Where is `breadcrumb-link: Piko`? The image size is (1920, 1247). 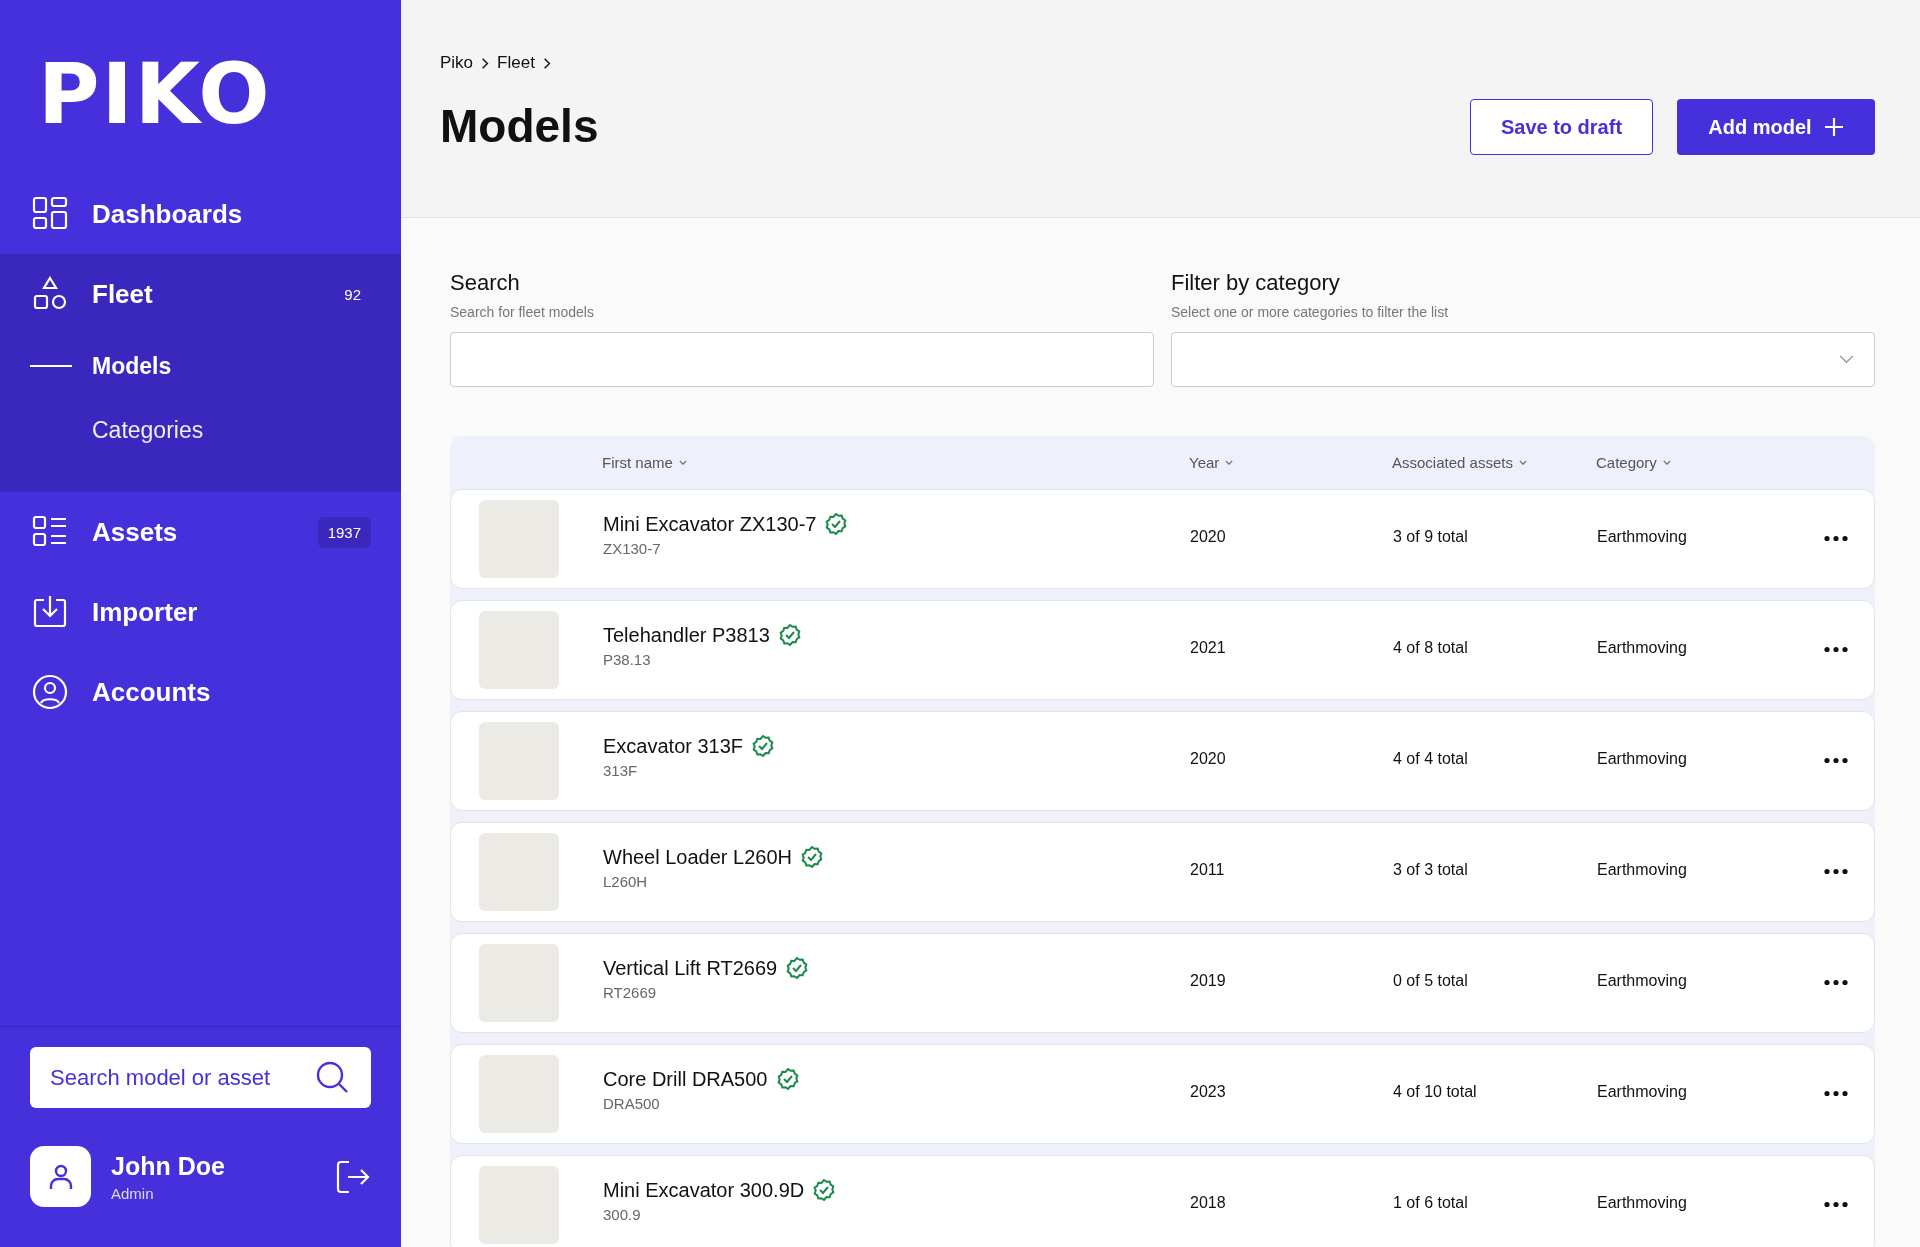
breadcrumb-link: Piko is located at coordinates (457, 63).